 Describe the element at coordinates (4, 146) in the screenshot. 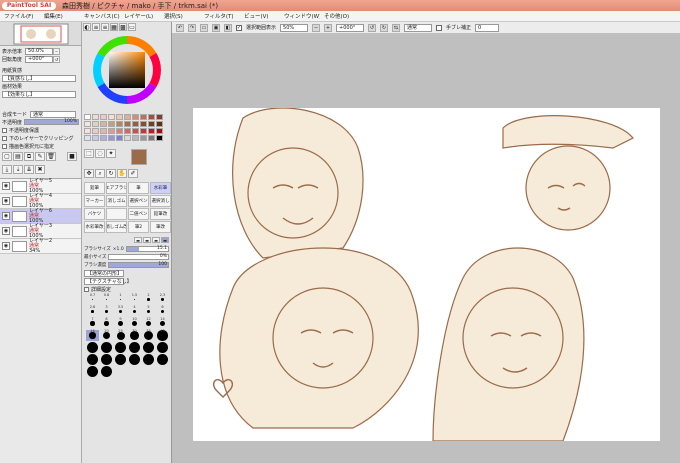

I see `source-checkbox` at that location.